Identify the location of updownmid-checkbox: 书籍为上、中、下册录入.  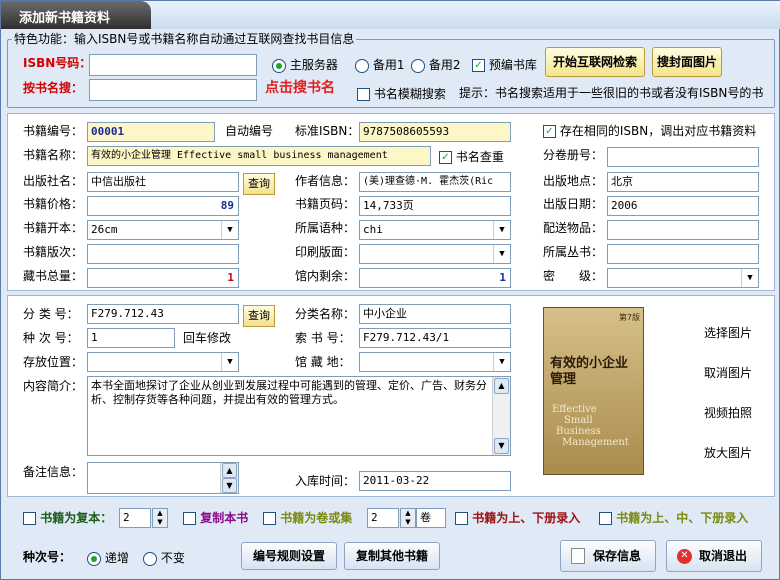
(673, 517).